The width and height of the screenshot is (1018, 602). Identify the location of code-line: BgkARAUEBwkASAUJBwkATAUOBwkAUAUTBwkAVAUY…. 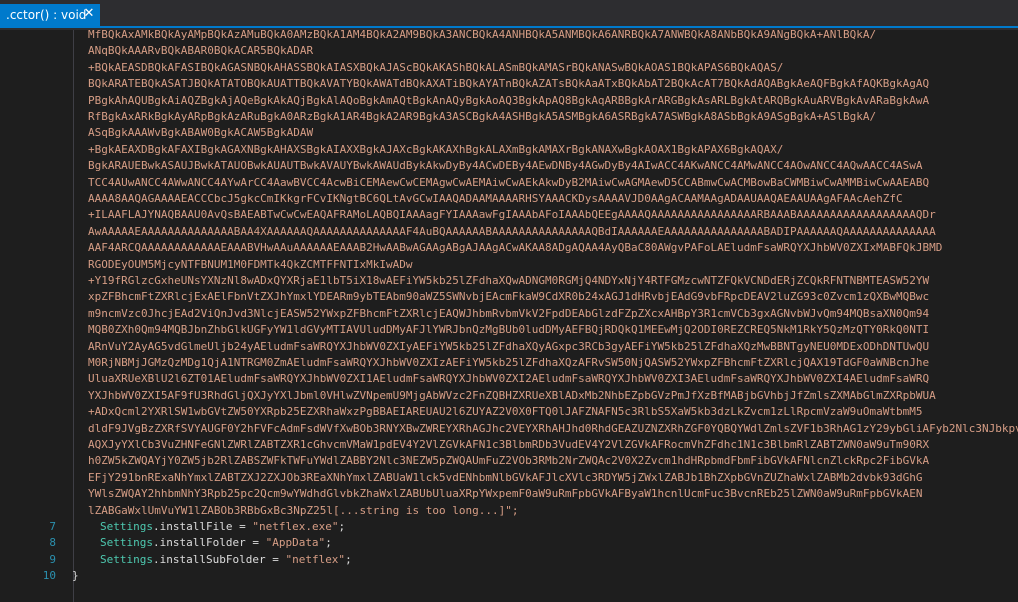
(509, 166).